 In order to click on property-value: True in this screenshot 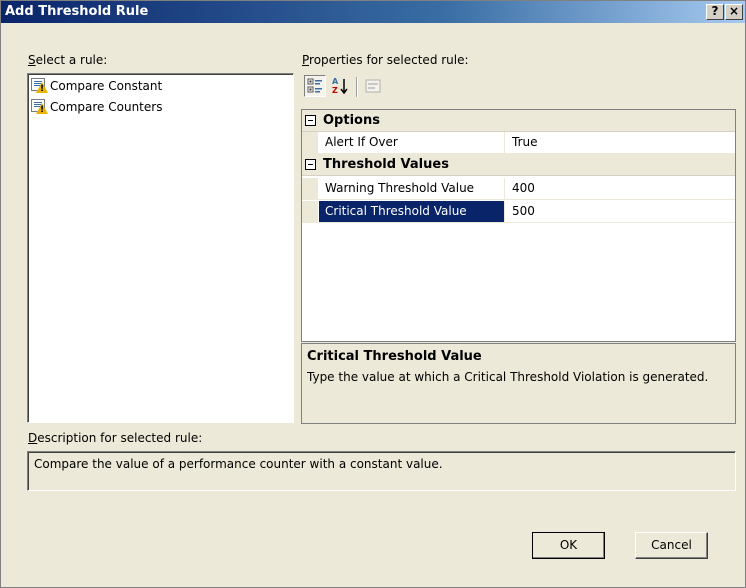, I will do `click(522, 142)`.